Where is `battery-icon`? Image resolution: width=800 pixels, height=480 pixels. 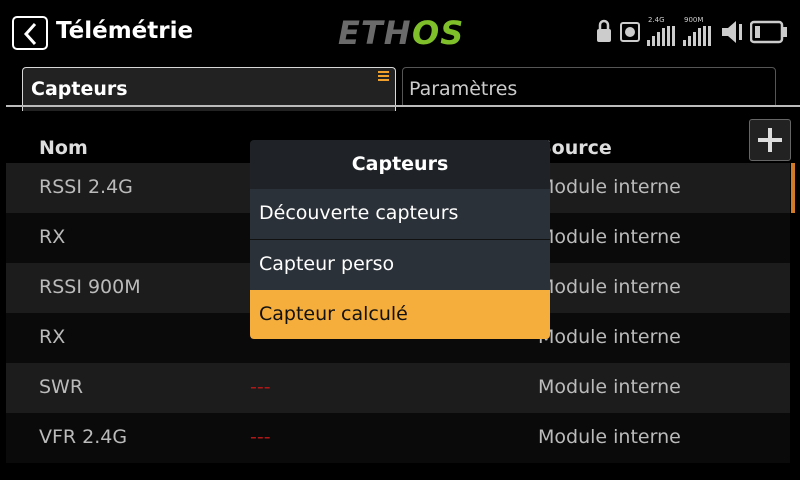
battery-icon is located at coordinates (768, 32).